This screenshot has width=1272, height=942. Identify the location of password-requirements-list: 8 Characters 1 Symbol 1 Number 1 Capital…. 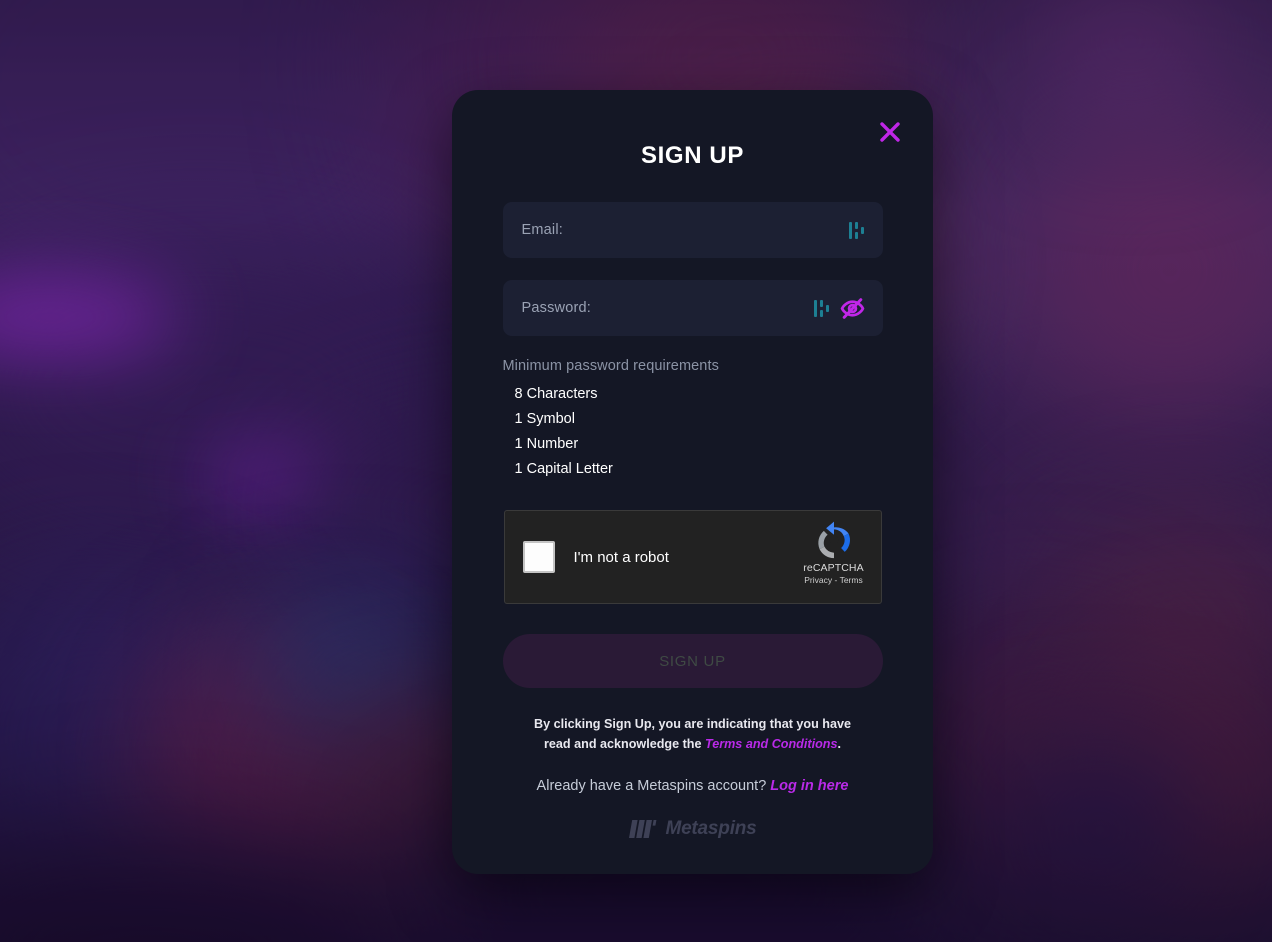
(693, 432).